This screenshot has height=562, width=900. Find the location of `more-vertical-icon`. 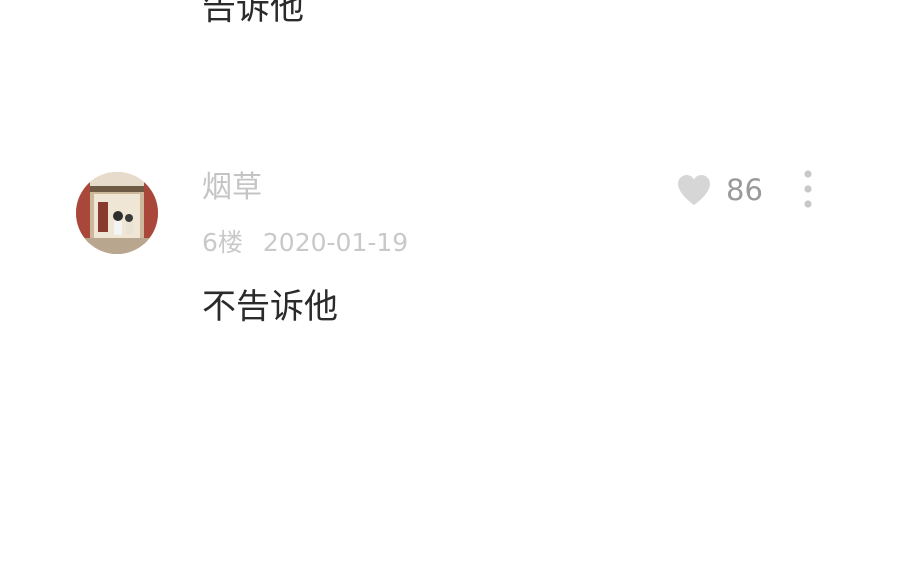

more-vertical-icon is located at coordinates (808, 189).